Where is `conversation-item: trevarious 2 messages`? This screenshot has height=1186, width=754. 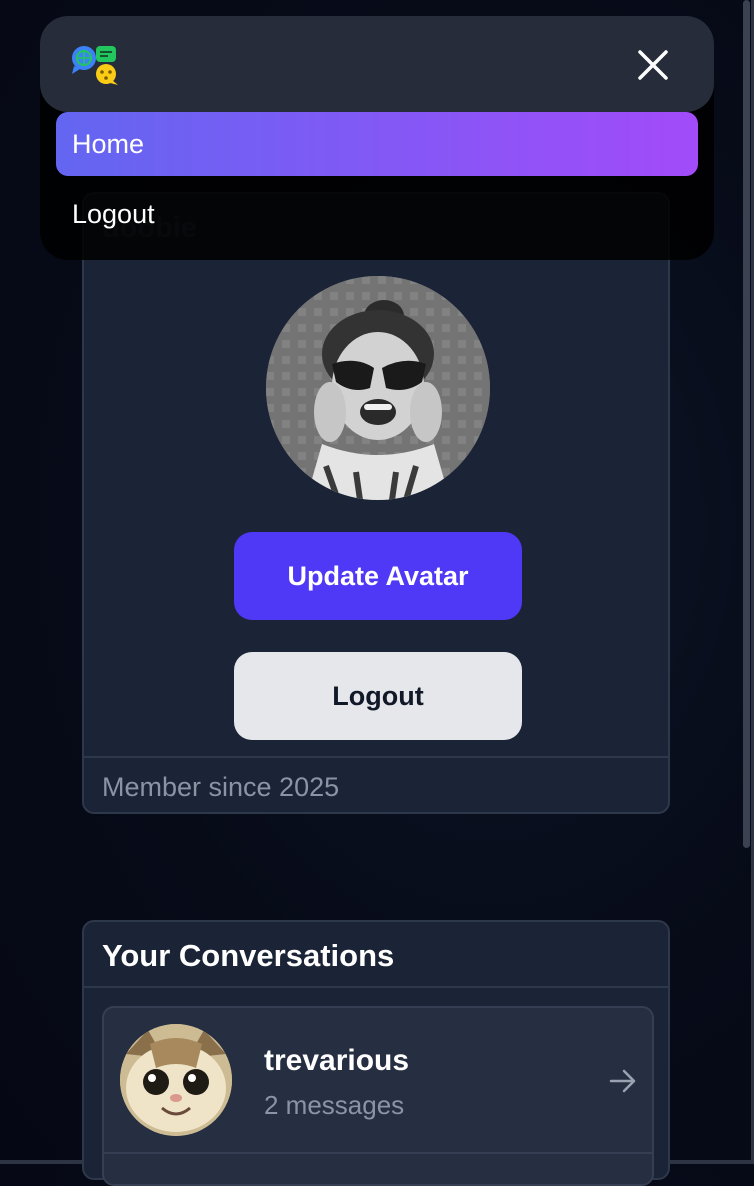 conversation-item: trevarious 2 messages is located at coordinates (378, 1096).